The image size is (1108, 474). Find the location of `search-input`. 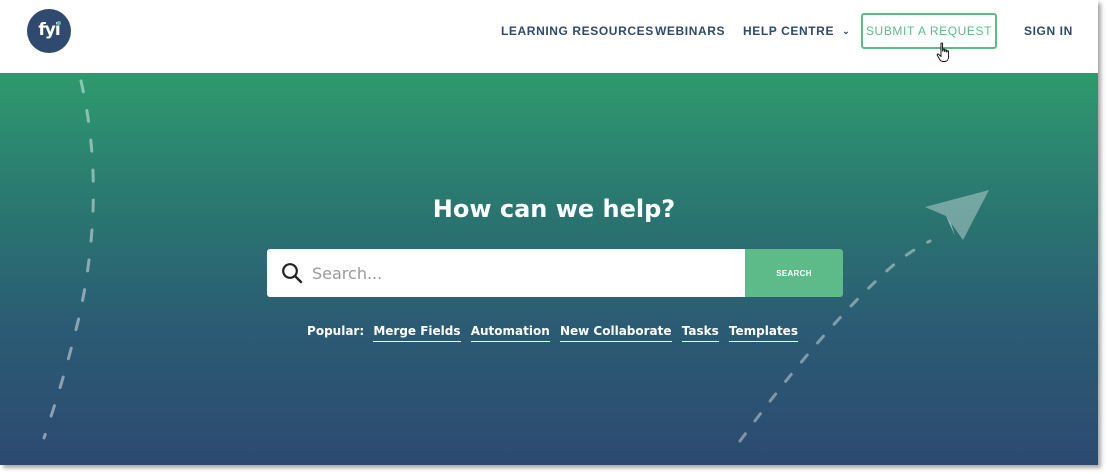

search-input is located at coordinates (522, 273).